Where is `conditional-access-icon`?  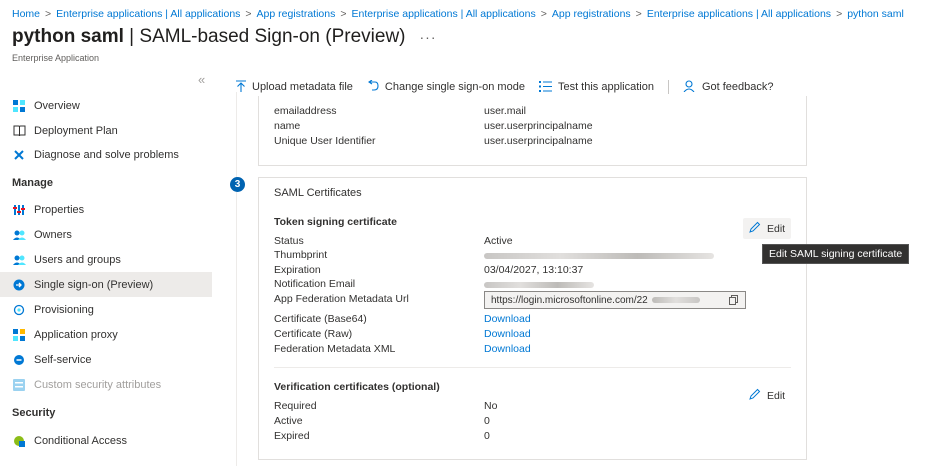
conditional-access-icon is located at coordinates (19, 441).